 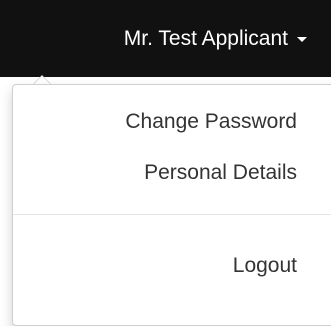 What do you see at coordinates (42, 80) in the screenshot?
I see `dropdown-pointer-fill` at bounding box center [42, 80].